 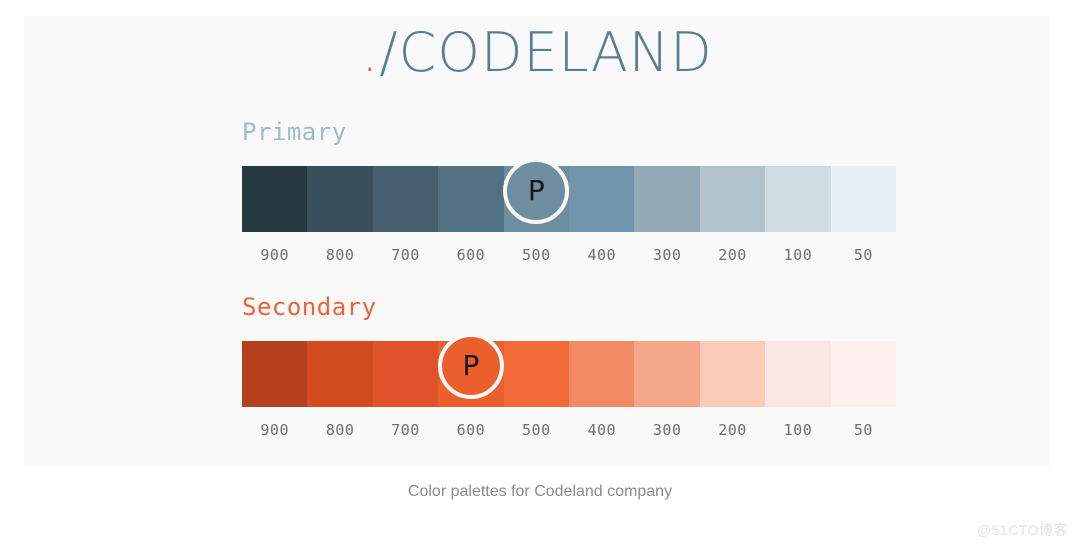 I want to click on shade-labels-primary: 900 800 700 600 500 400 300 200 100 50, so click(x=569, y=255).